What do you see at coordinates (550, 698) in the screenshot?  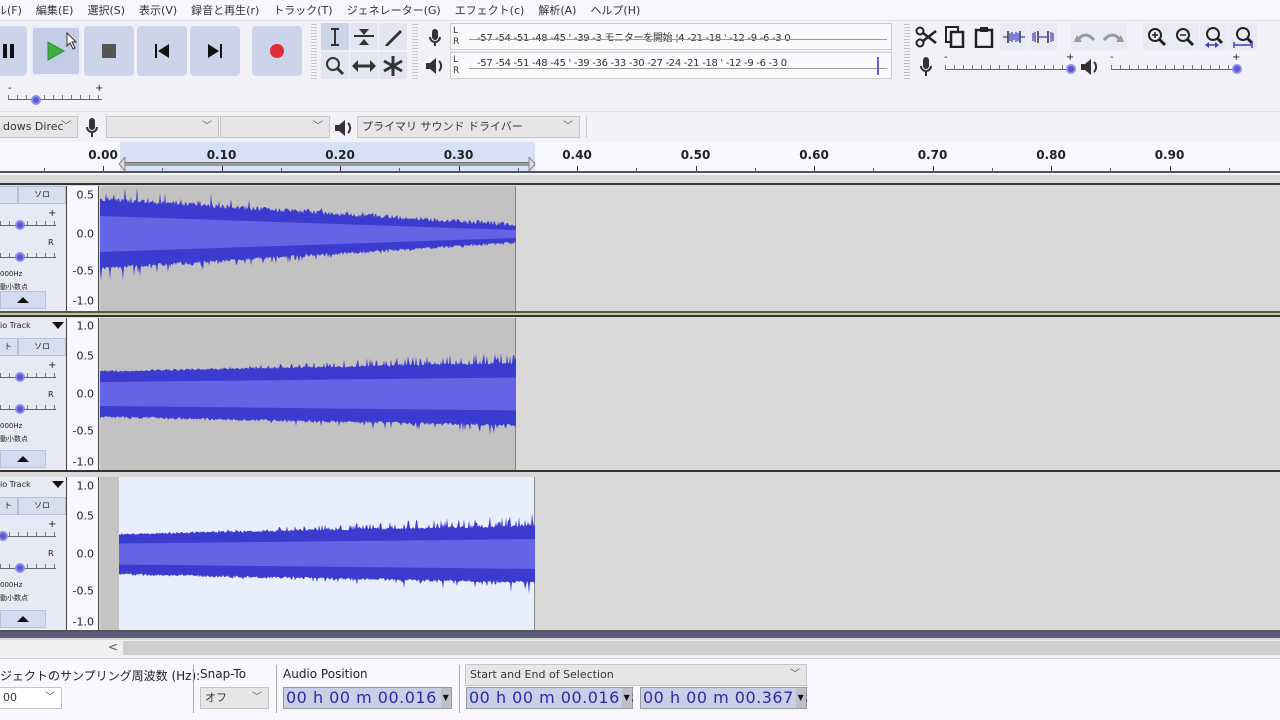 I see `selection-start-field: 00 h 00 m 00.016 s ▼` at bounding box center [550, 698].